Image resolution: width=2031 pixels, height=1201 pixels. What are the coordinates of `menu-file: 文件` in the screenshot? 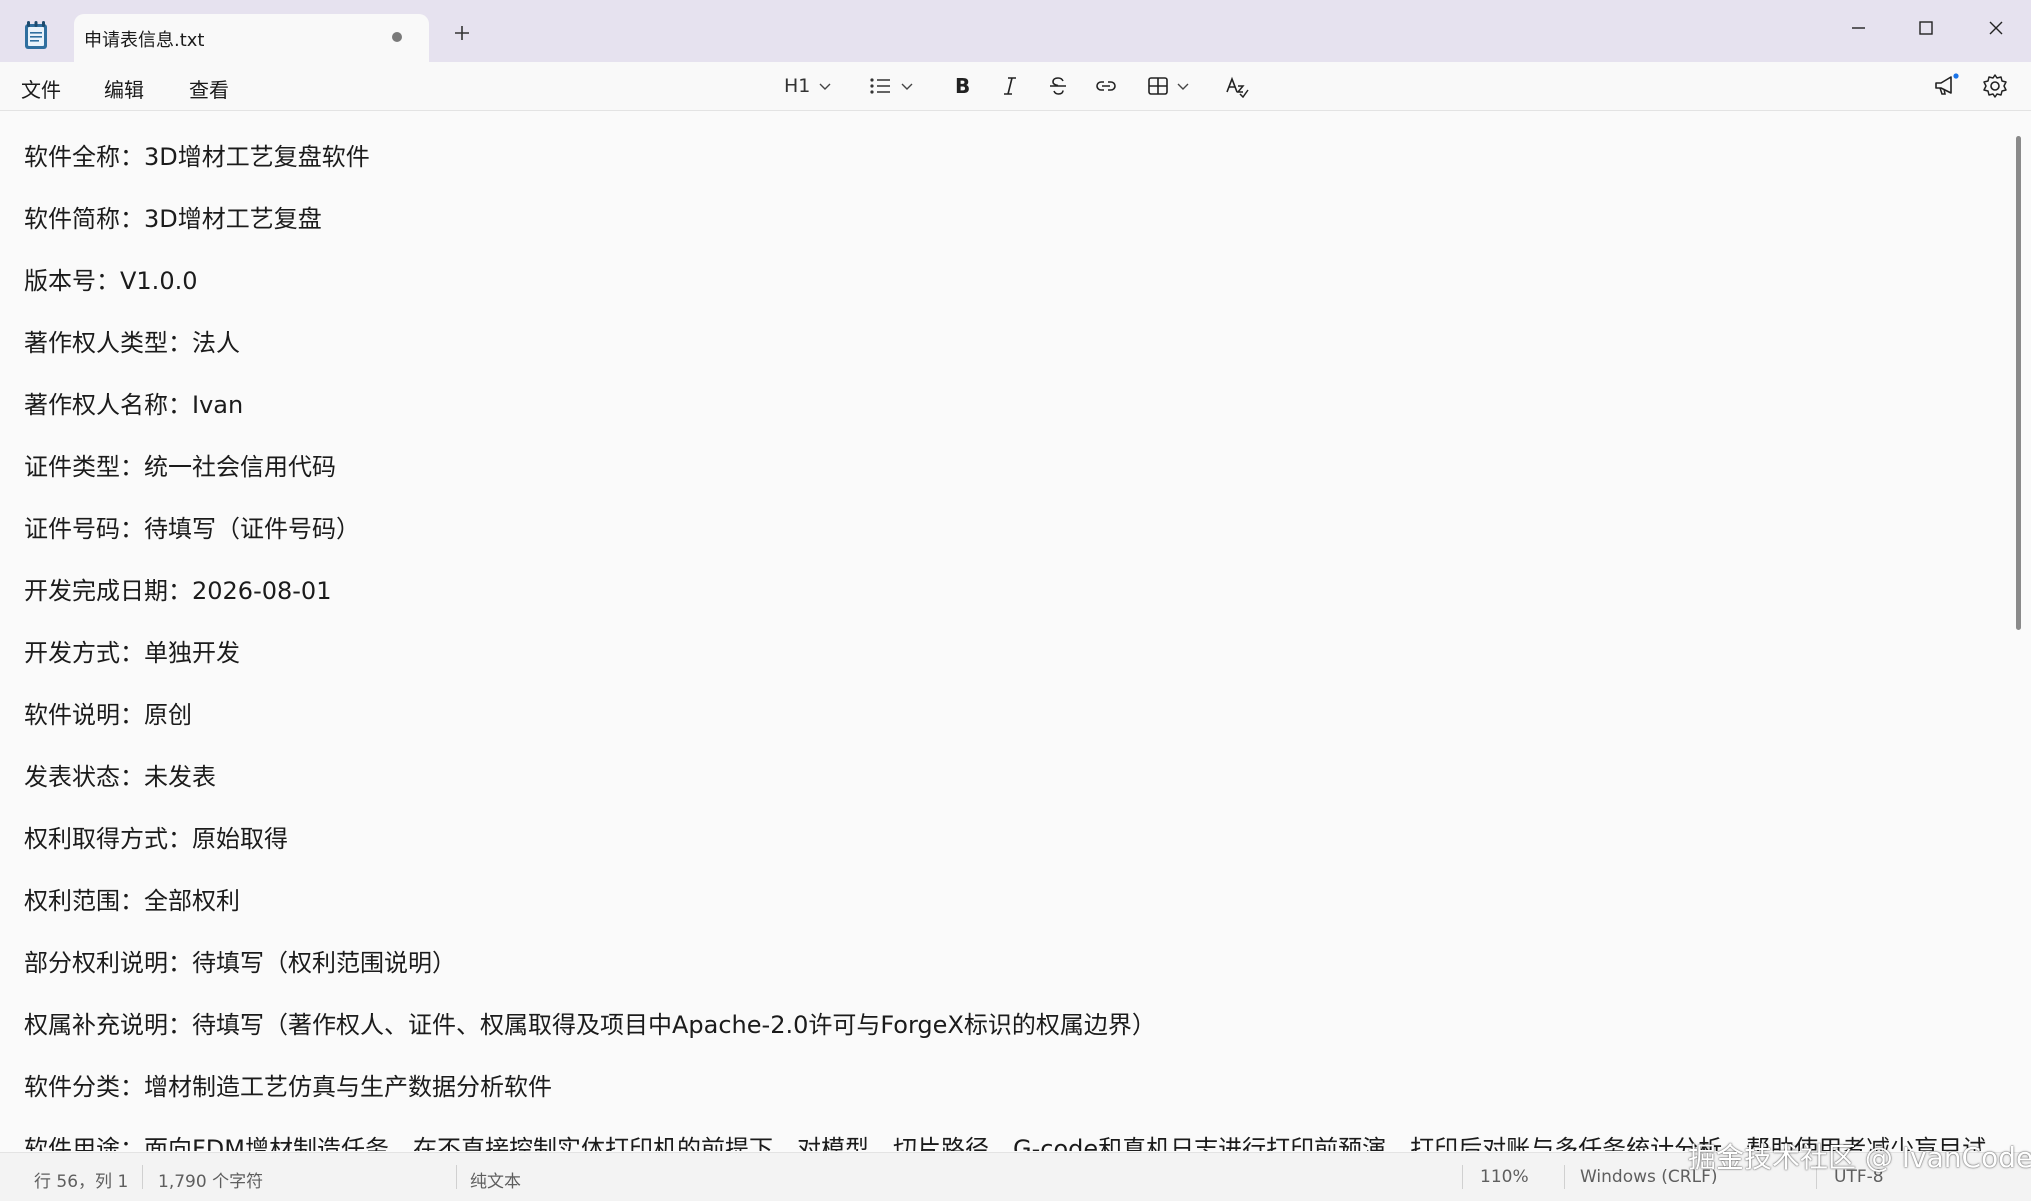 It's located at (41, 88).